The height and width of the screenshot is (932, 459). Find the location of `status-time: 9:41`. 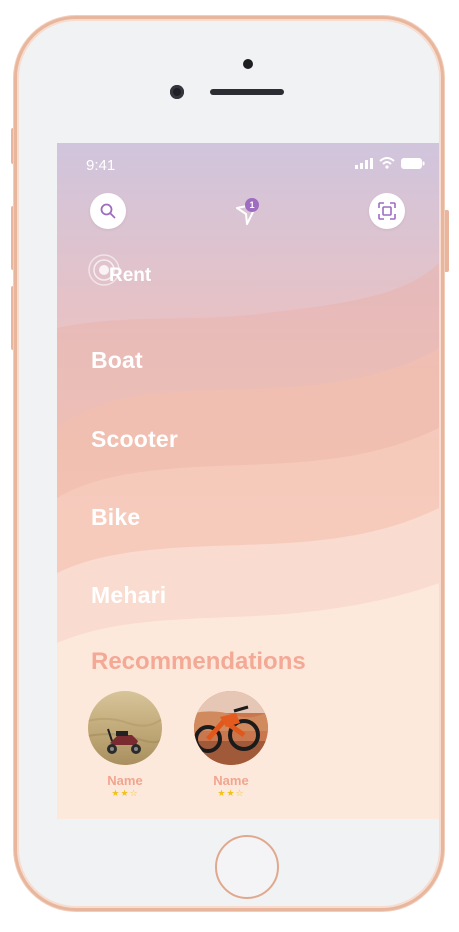

status-time: 9:41 is located at coordinates (101, 165).